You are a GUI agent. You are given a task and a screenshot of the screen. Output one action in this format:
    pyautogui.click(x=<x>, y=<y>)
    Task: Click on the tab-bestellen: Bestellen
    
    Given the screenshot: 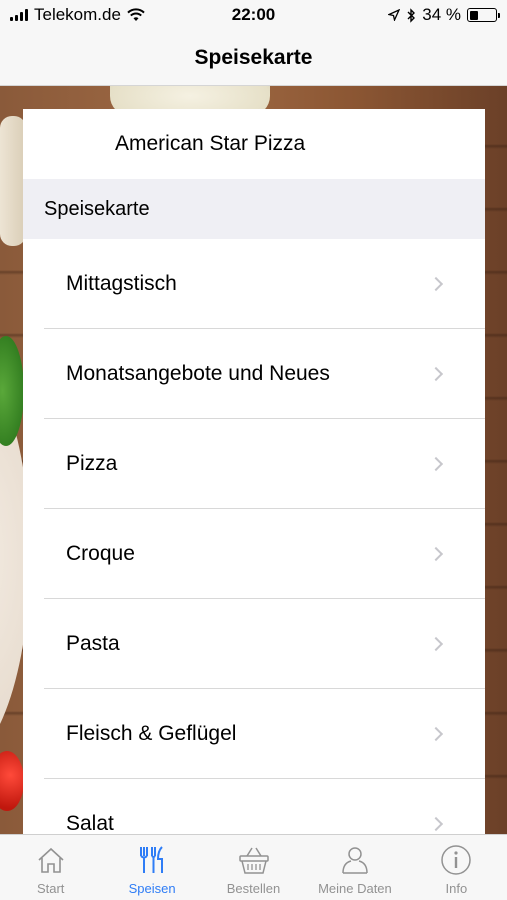 What is the action you would take?
    pyautogui.click(x=253, y=867)
    